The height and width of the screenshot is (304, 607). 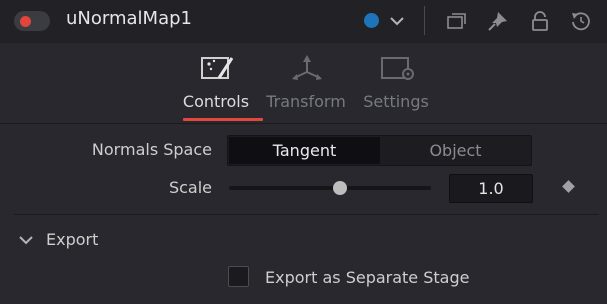 What do you see at coordinates (306, 214) in the screenshot?
I see `section-divider` at bounding box center [306, 214].